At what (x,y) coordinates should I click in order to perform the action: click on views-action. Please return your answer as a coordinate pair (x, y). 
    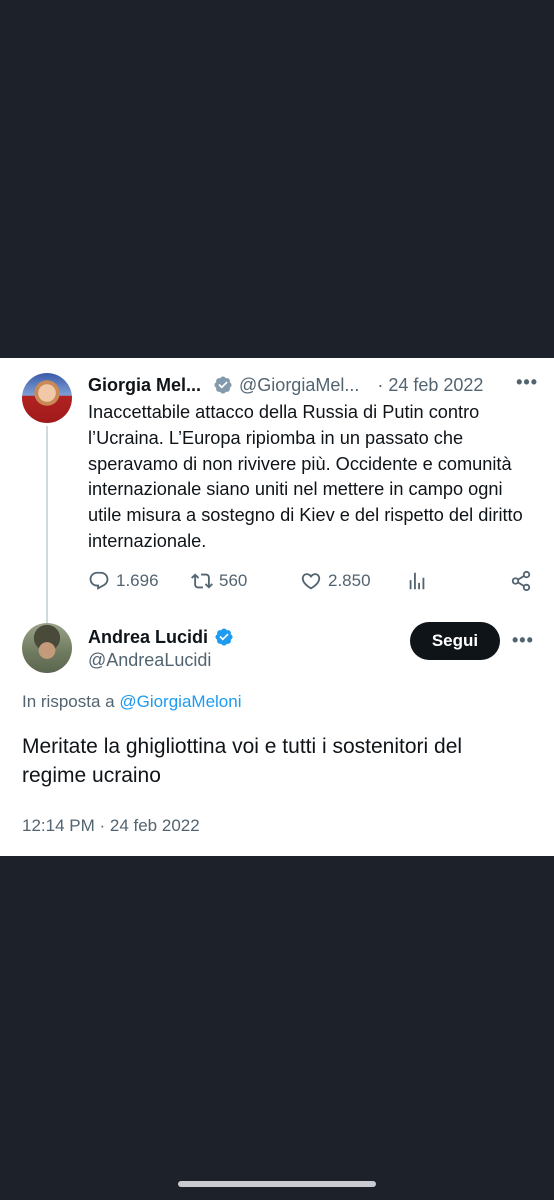
    Looking at the image, I should click on (420, 581).